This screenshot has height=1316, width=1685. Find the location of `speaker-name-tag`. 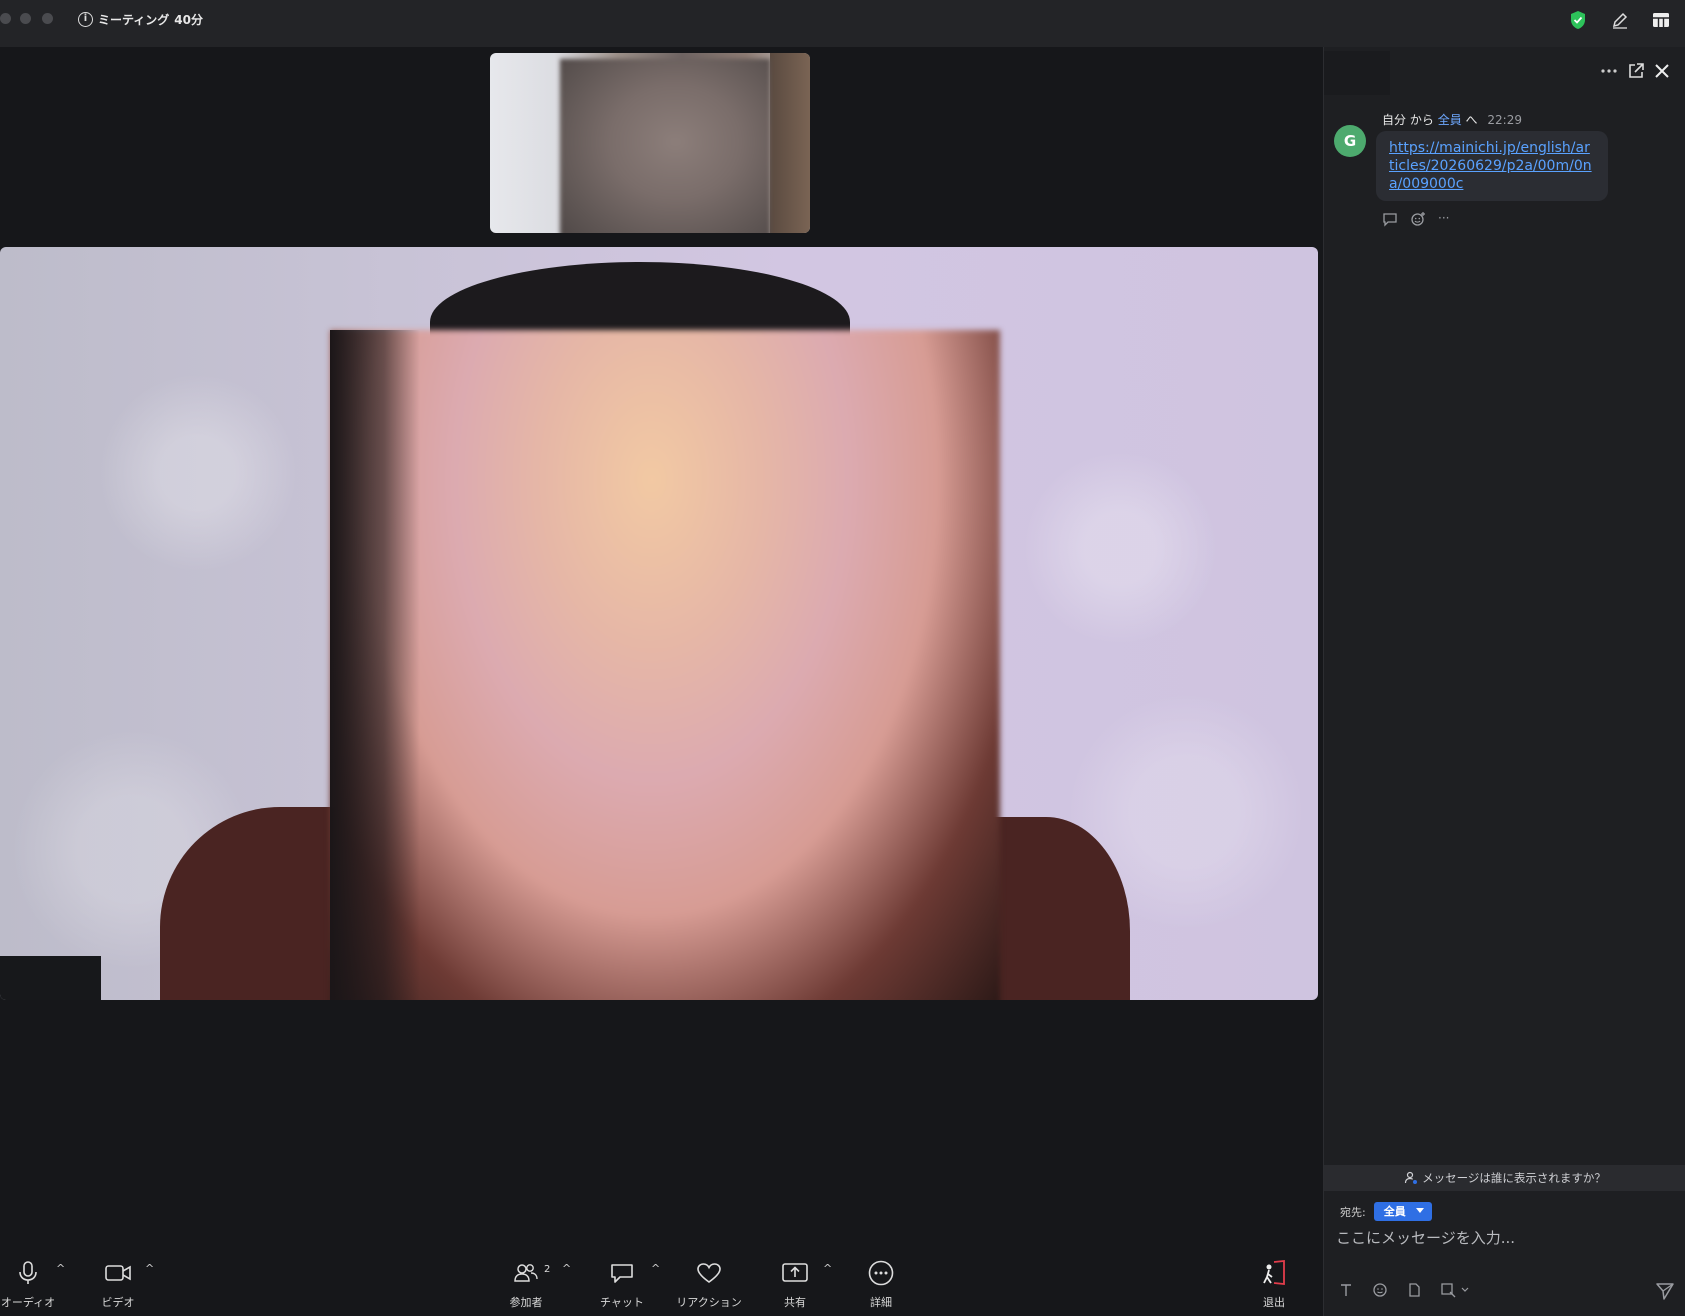

speaker-name-tag is located at coordinates (50, 978).